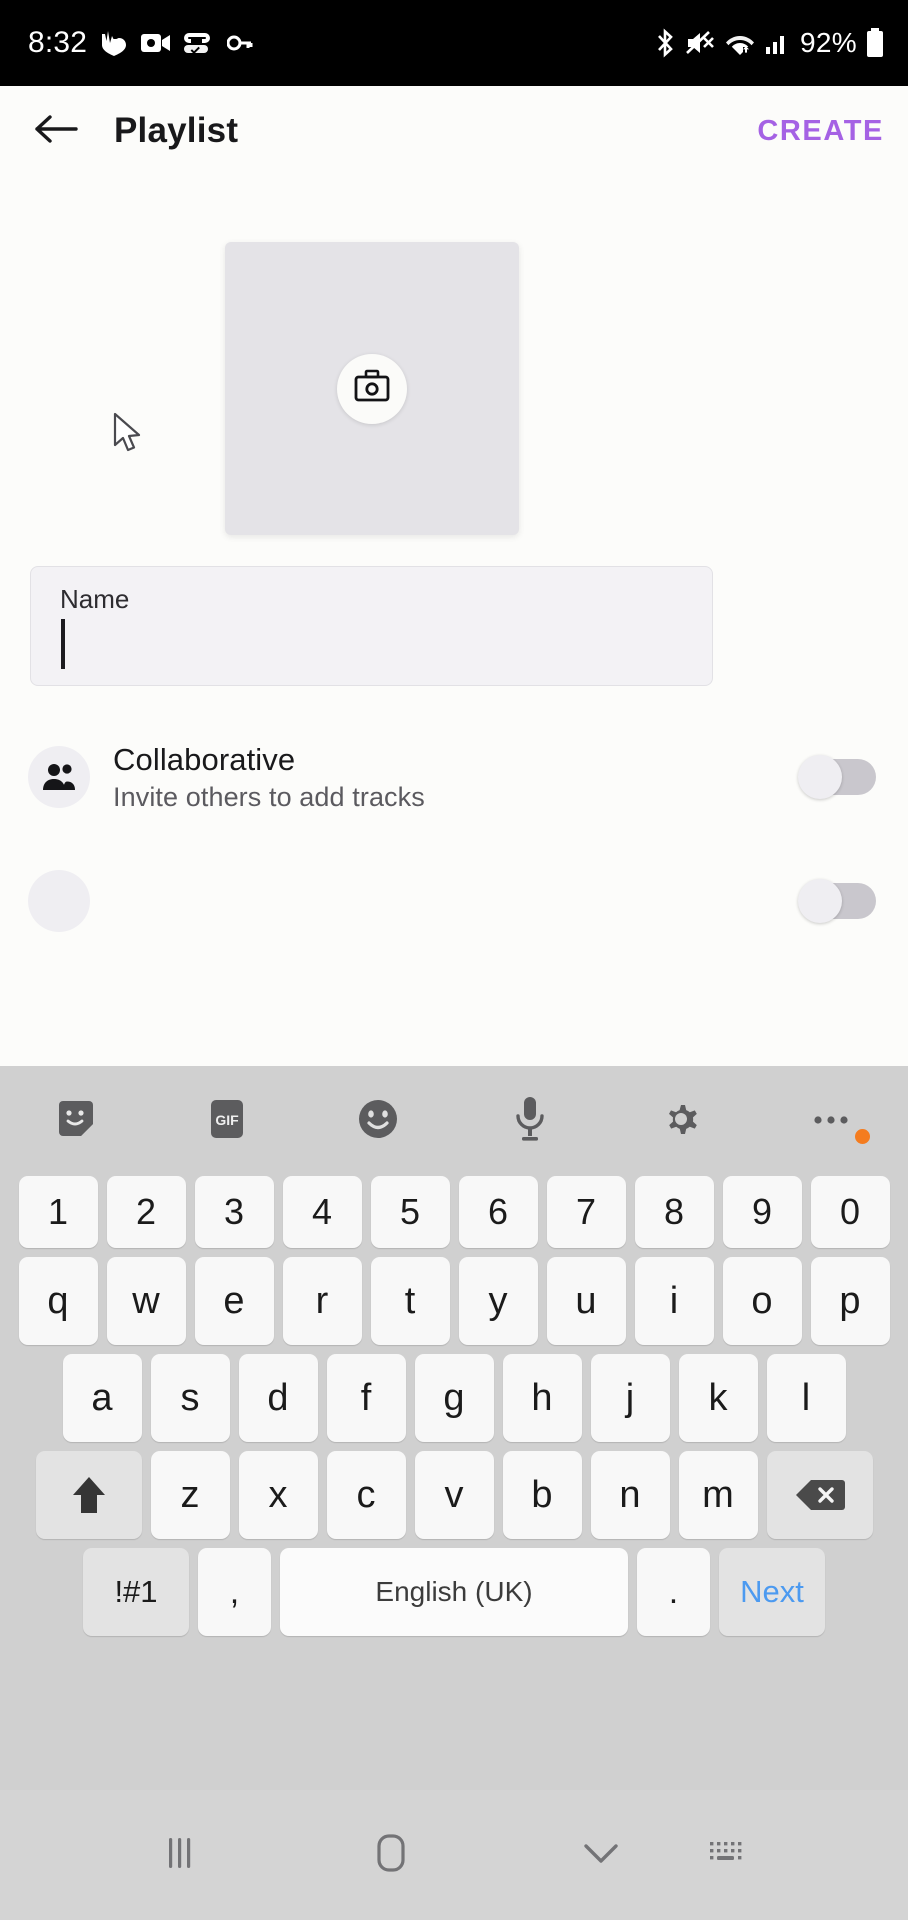  I want to click on key-u: u, so click(586, 1301).